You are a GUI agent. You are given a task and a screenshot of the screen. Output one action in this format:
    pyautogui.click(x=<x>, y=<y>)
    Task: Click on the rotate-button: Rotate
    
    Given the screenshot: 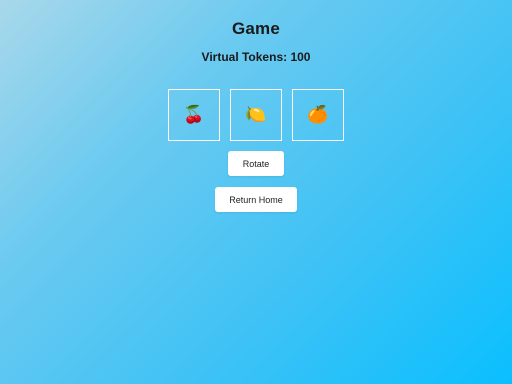 What is the action you would take?
    pyautogui.click(x=256, y=163)
    